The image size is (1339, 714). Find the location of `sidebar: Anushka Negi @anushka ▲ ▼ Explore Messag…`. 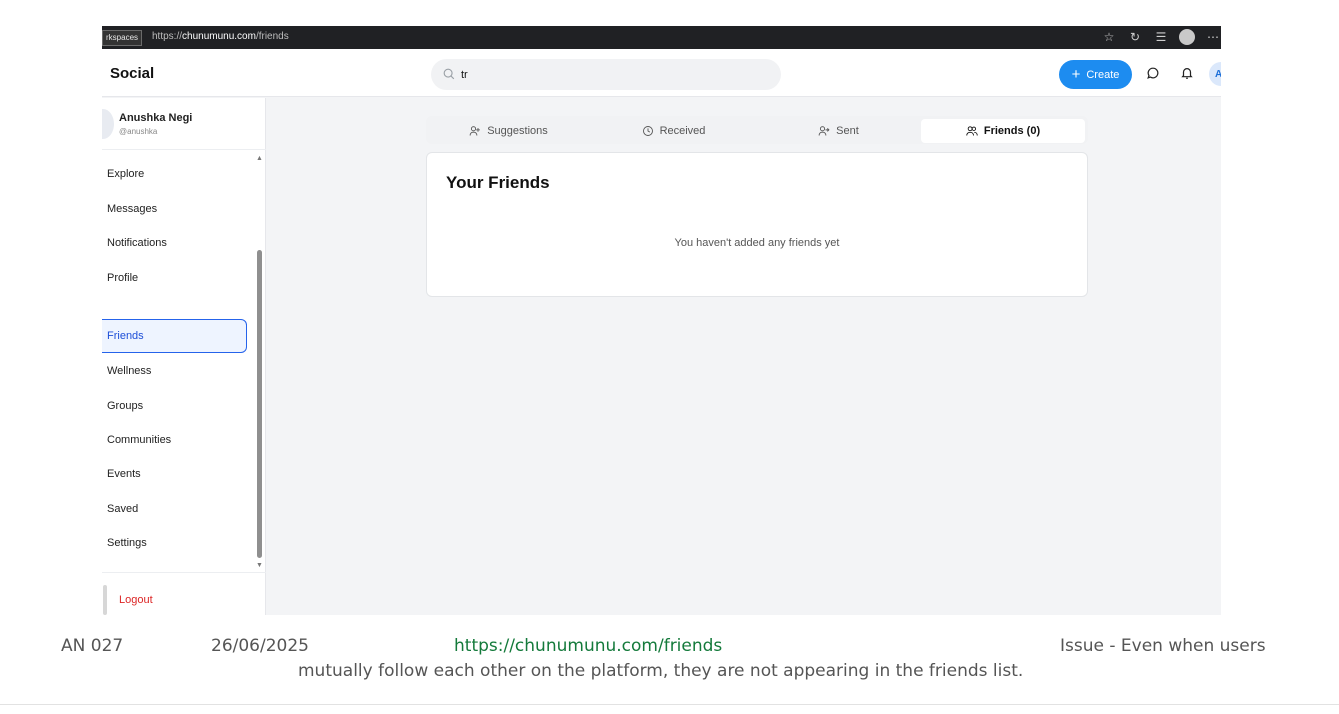

sidebar: Anushka Negi @anushka ▲ ▼ Explore Messag… is located at coordinates (184, 356).